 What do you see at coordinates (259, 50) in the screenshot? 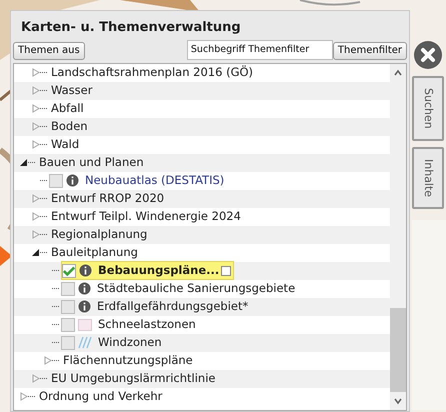
I see `search-field: Suchbegriff Themenfilter` at bounding box center [259, 50].